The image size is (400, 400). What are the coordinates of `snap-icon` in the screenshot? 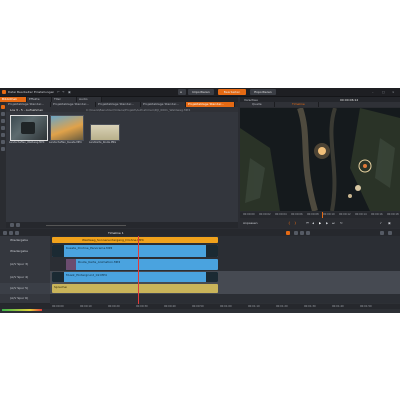 It's located at (288, 232).